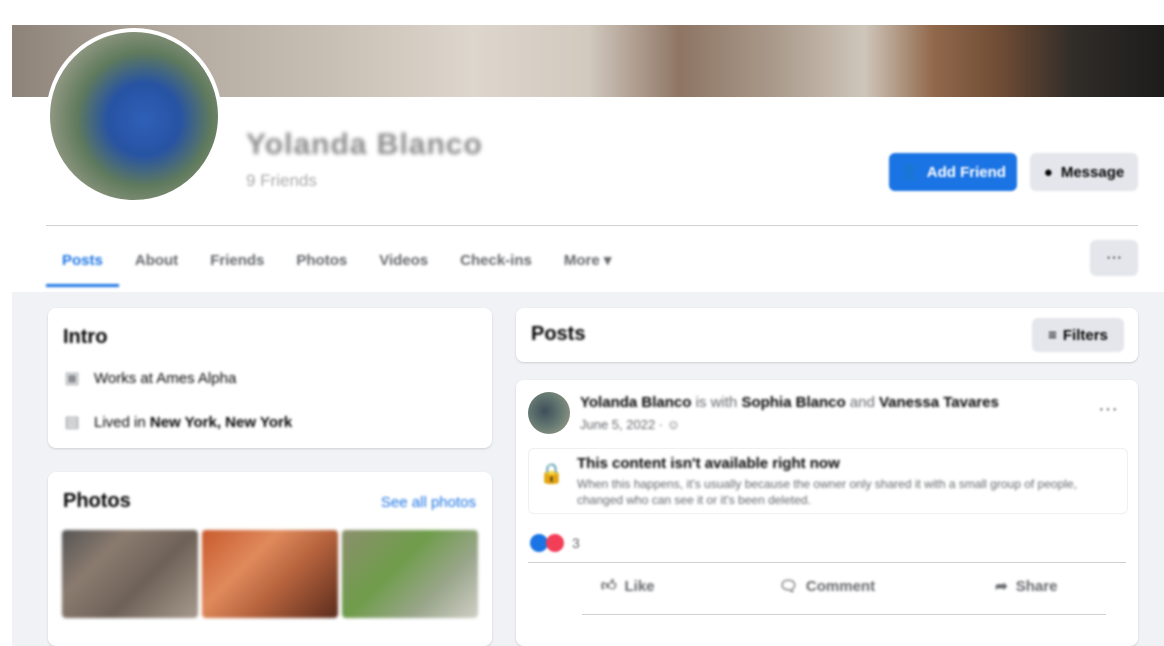  What do you see at coordinates (909, 172) in the screenshot?
I see `add-friend-icon: 👤` at bounding box center [909, 172].